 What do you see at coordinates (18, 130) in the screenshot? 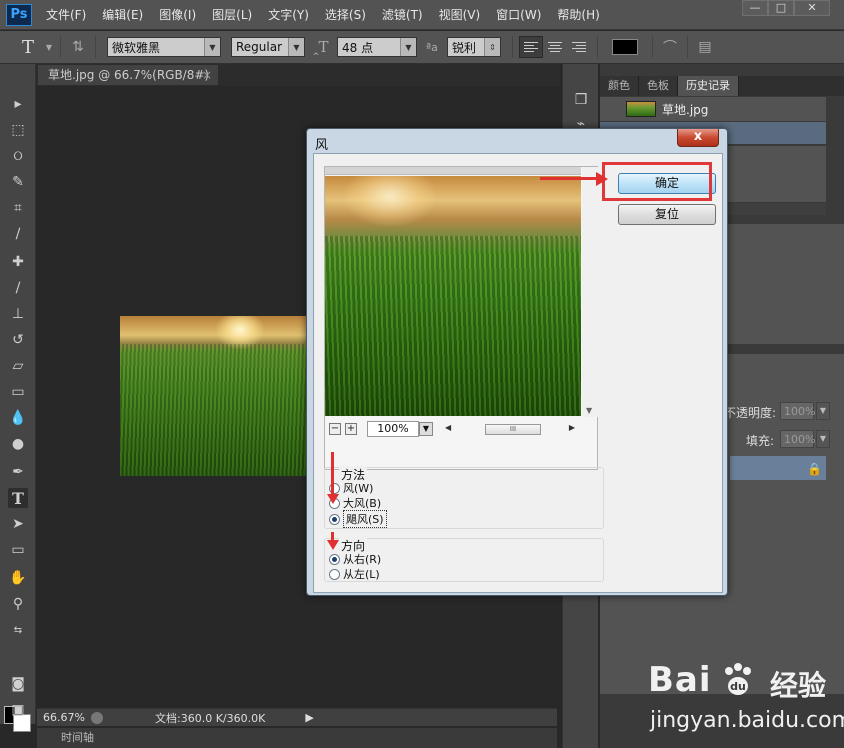
I see `marquee-tool-icon: ⬚` at bounding box center [18, 130].